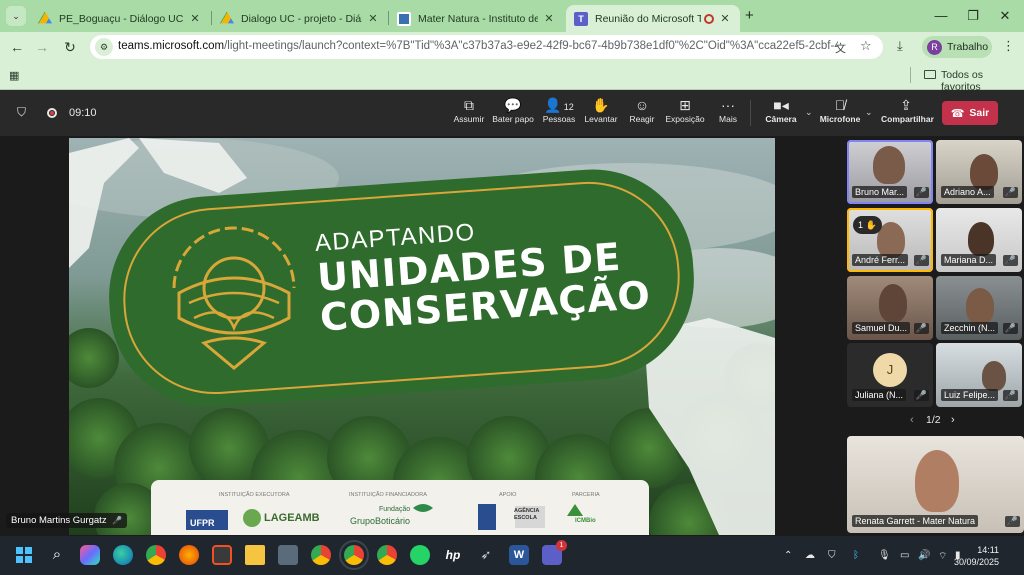  What do you see at coordinates (869, 112) in the screenshot?
I see `mic-options-chevron-icon: ⌄` at bounding box center [869, 112].